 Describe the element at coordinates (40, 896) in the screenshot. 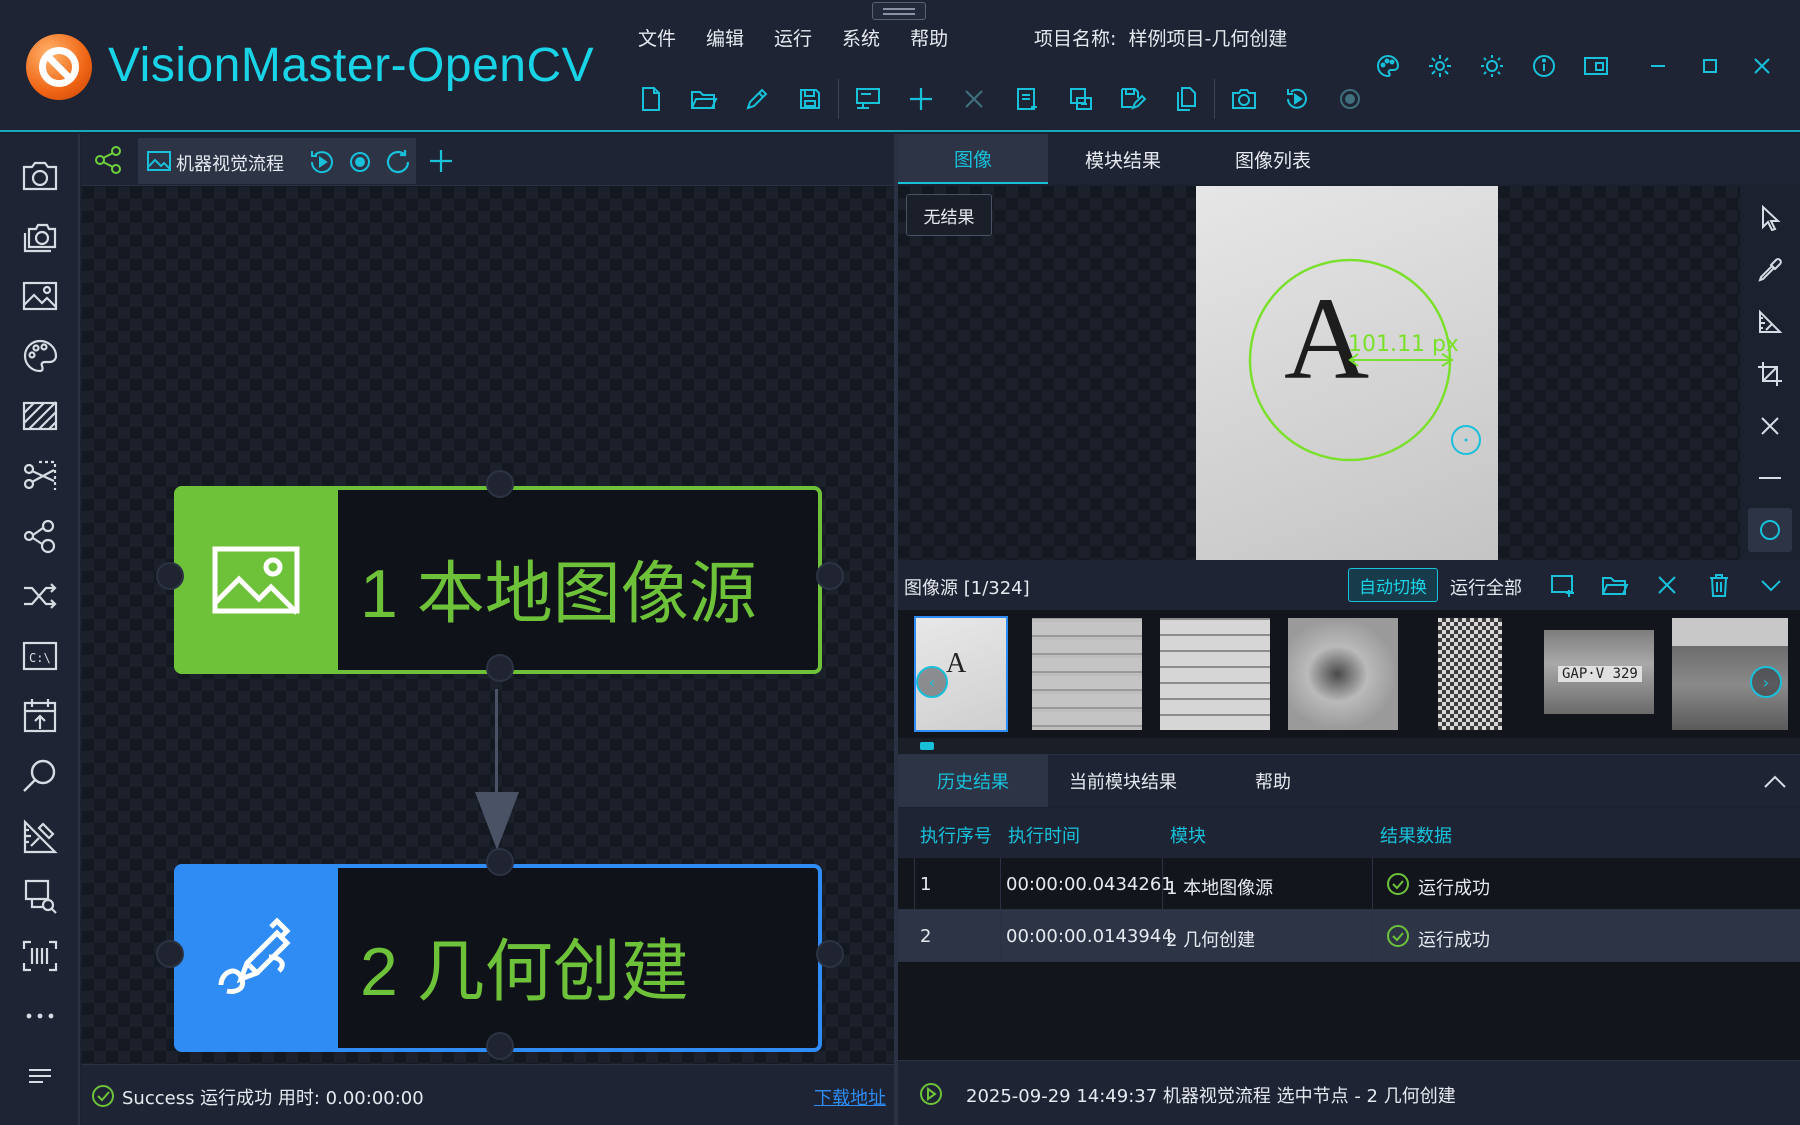

I see `classifier-icon` at that location.